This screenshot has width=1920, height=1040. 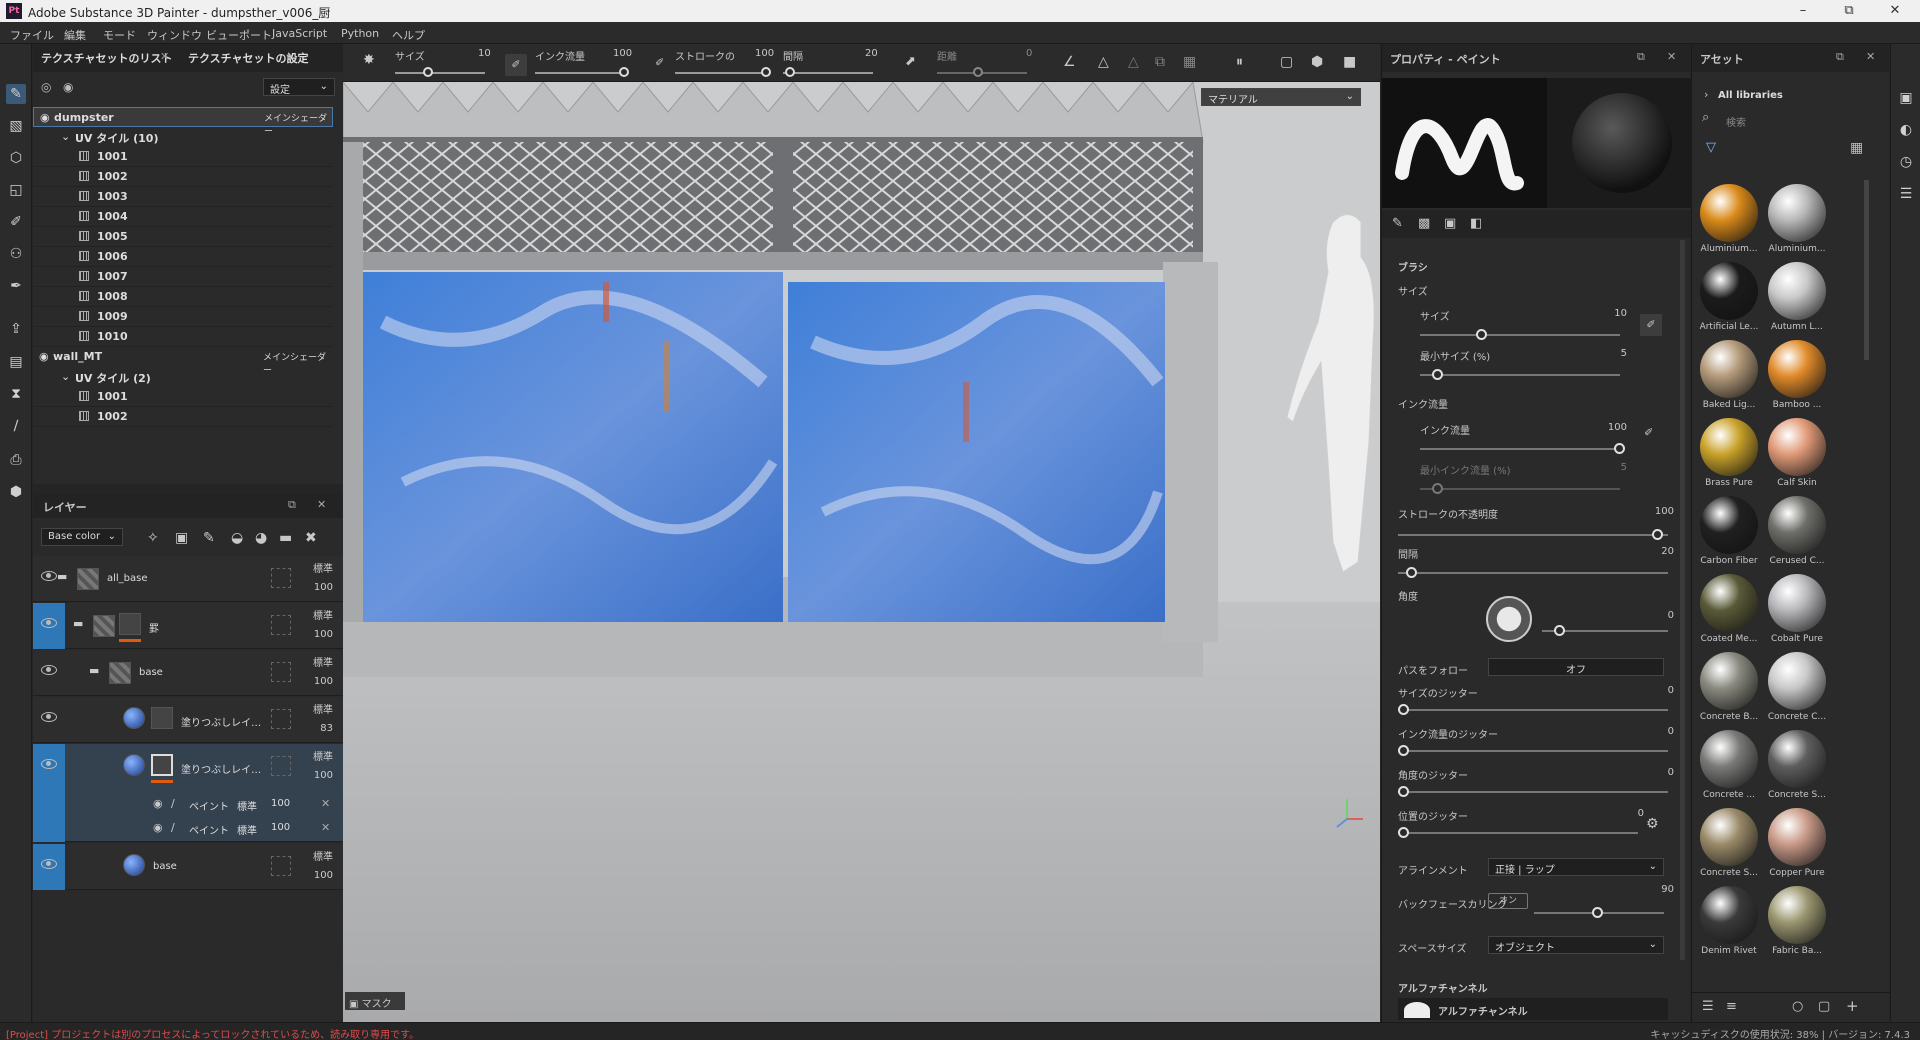 What do you see at coordinates (1481, 334) in the screenshot?
I see `size-slider-knob` at bounding box center [1481, 334].